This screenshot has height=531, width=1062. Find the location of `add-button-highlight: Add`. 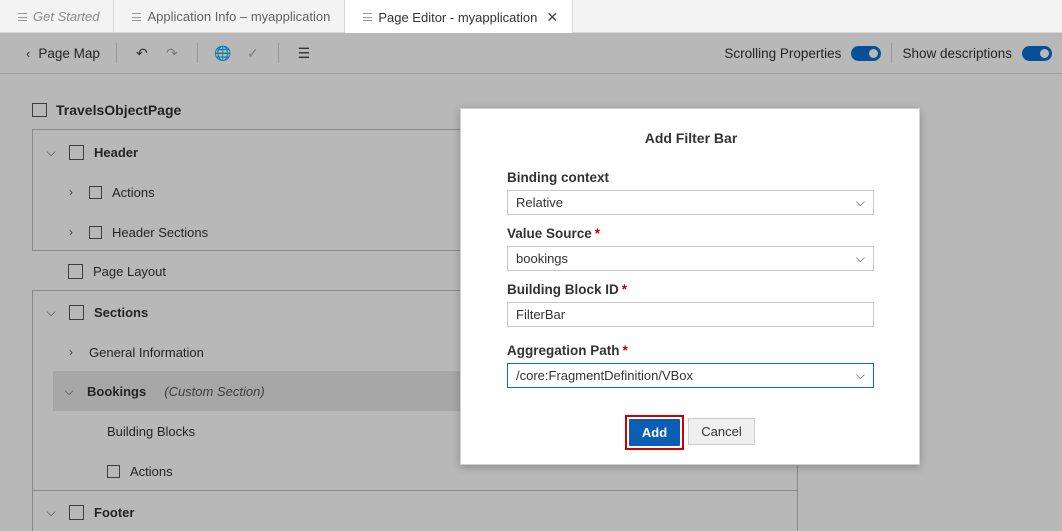

add-button-highlight: Add is located at coordinates (654, 432).